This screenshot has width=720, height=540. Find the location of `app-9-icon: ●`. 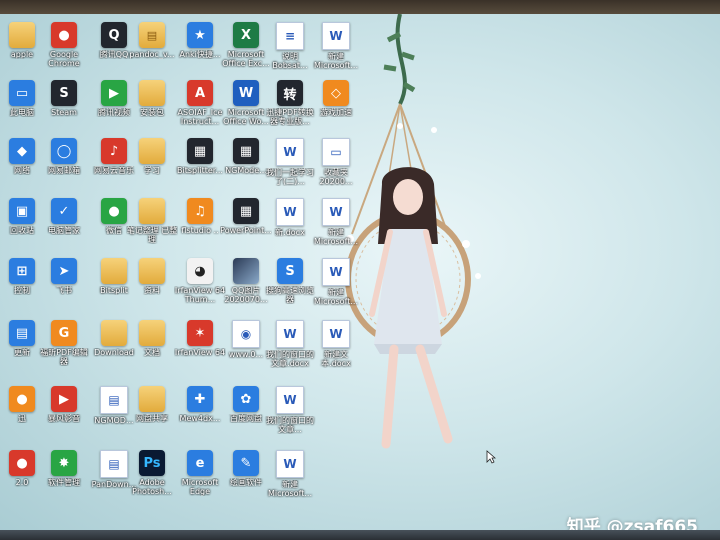

app-9-icon: ● is located at coordinates (22, 463).